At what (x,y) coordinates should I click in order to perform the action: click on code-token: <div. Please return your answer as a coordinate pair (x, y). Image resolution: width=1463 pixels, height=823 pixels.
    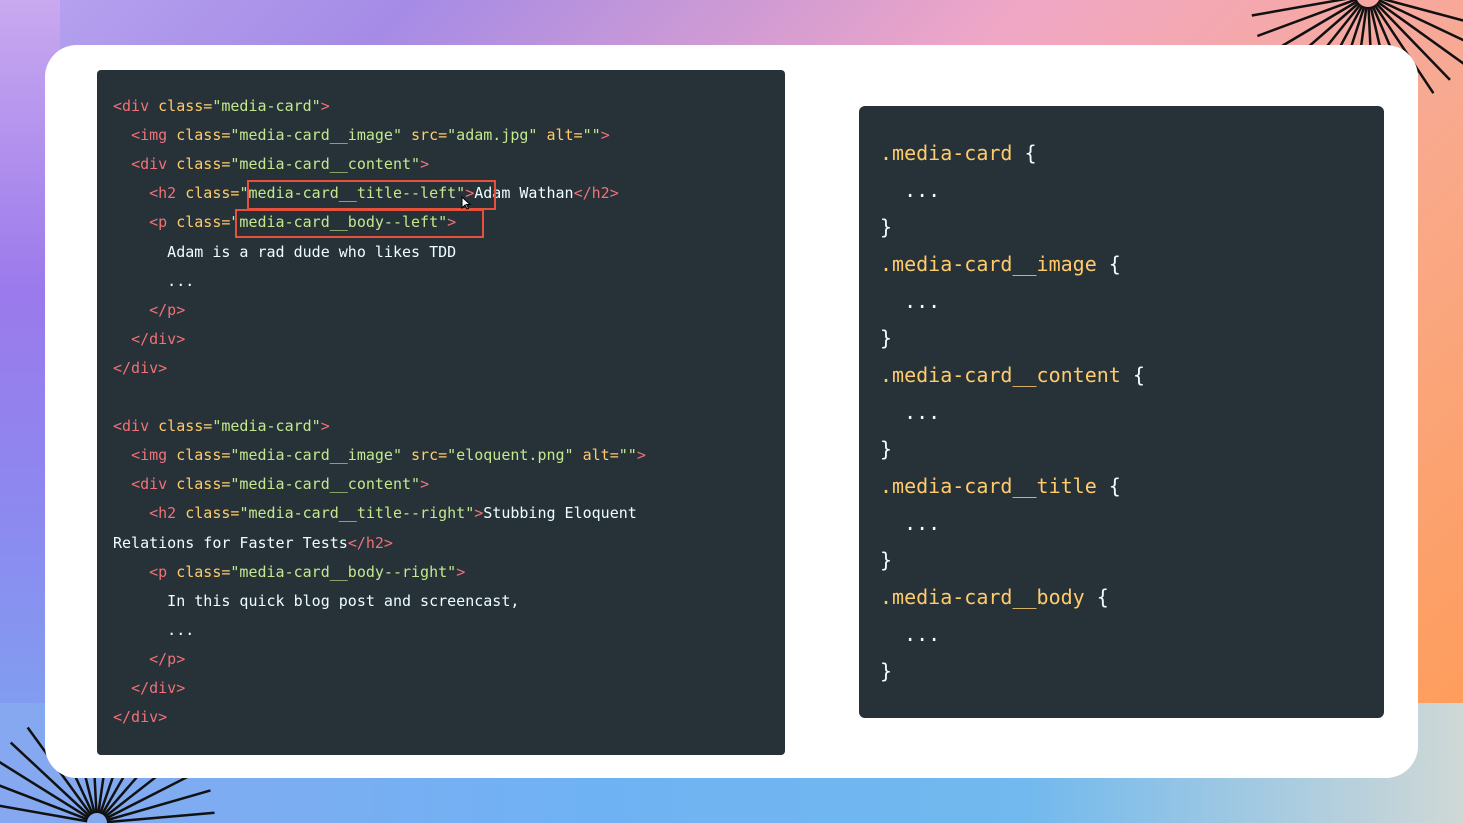
    Looking at the image, I should click on (136, 426).